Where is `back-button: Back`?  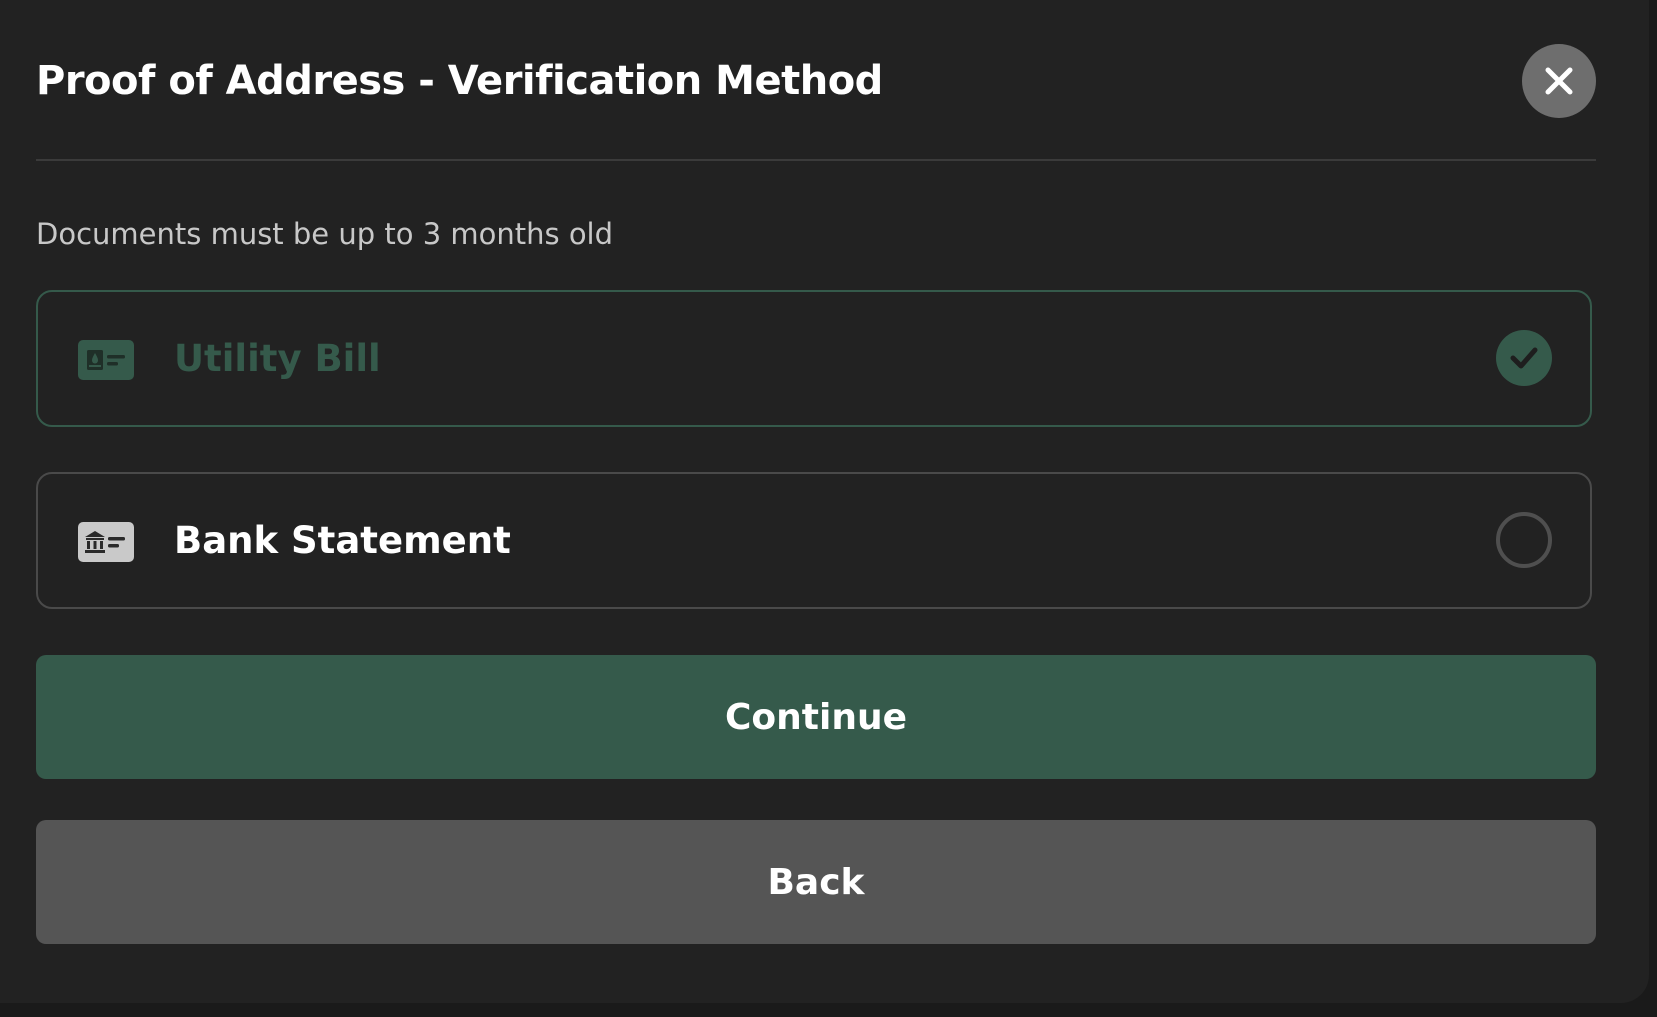
back-button: Back is located at coordinates (816, 882).